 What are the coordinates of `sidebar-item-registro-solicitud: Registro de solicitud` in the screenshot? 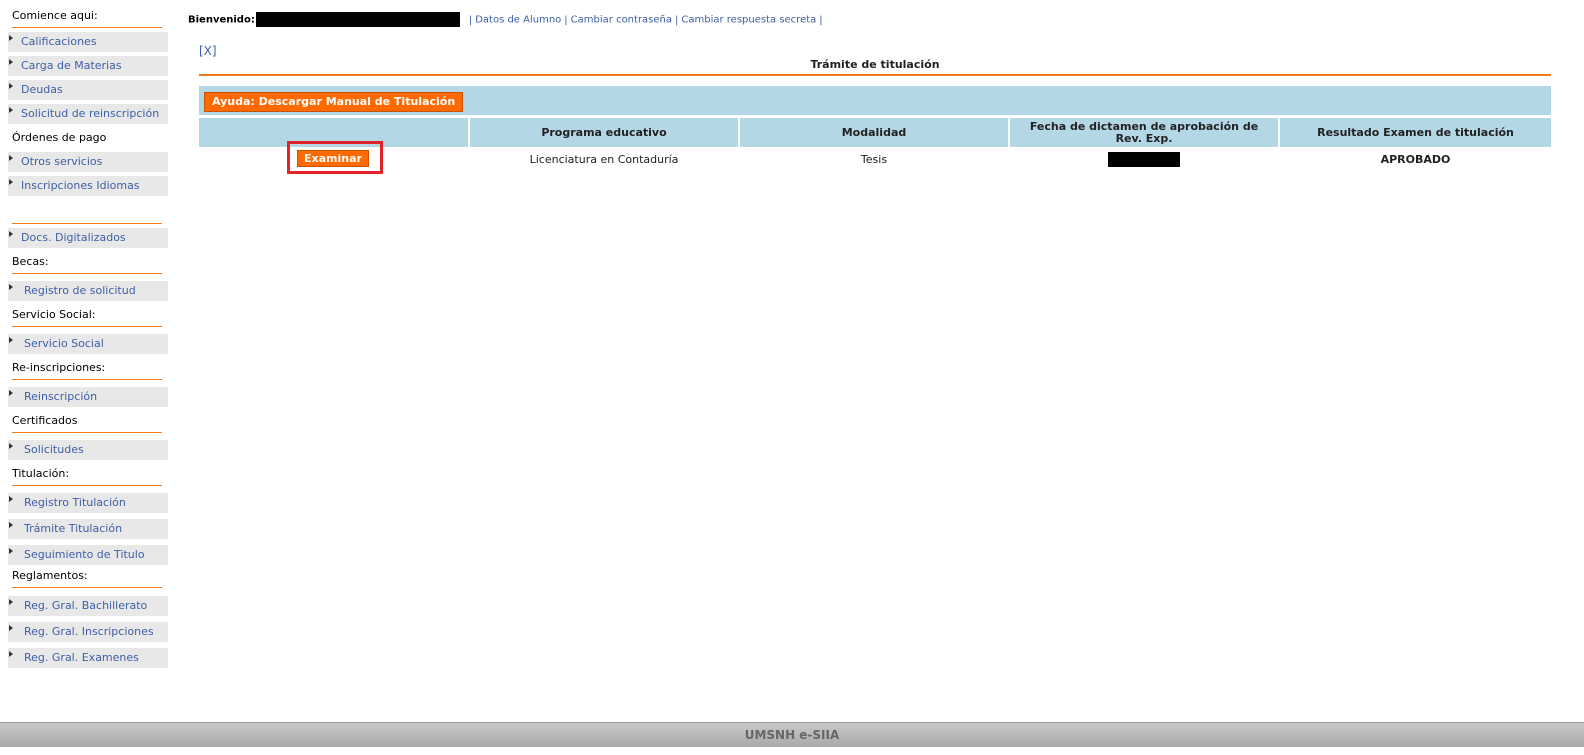 It's located at (88, 291).